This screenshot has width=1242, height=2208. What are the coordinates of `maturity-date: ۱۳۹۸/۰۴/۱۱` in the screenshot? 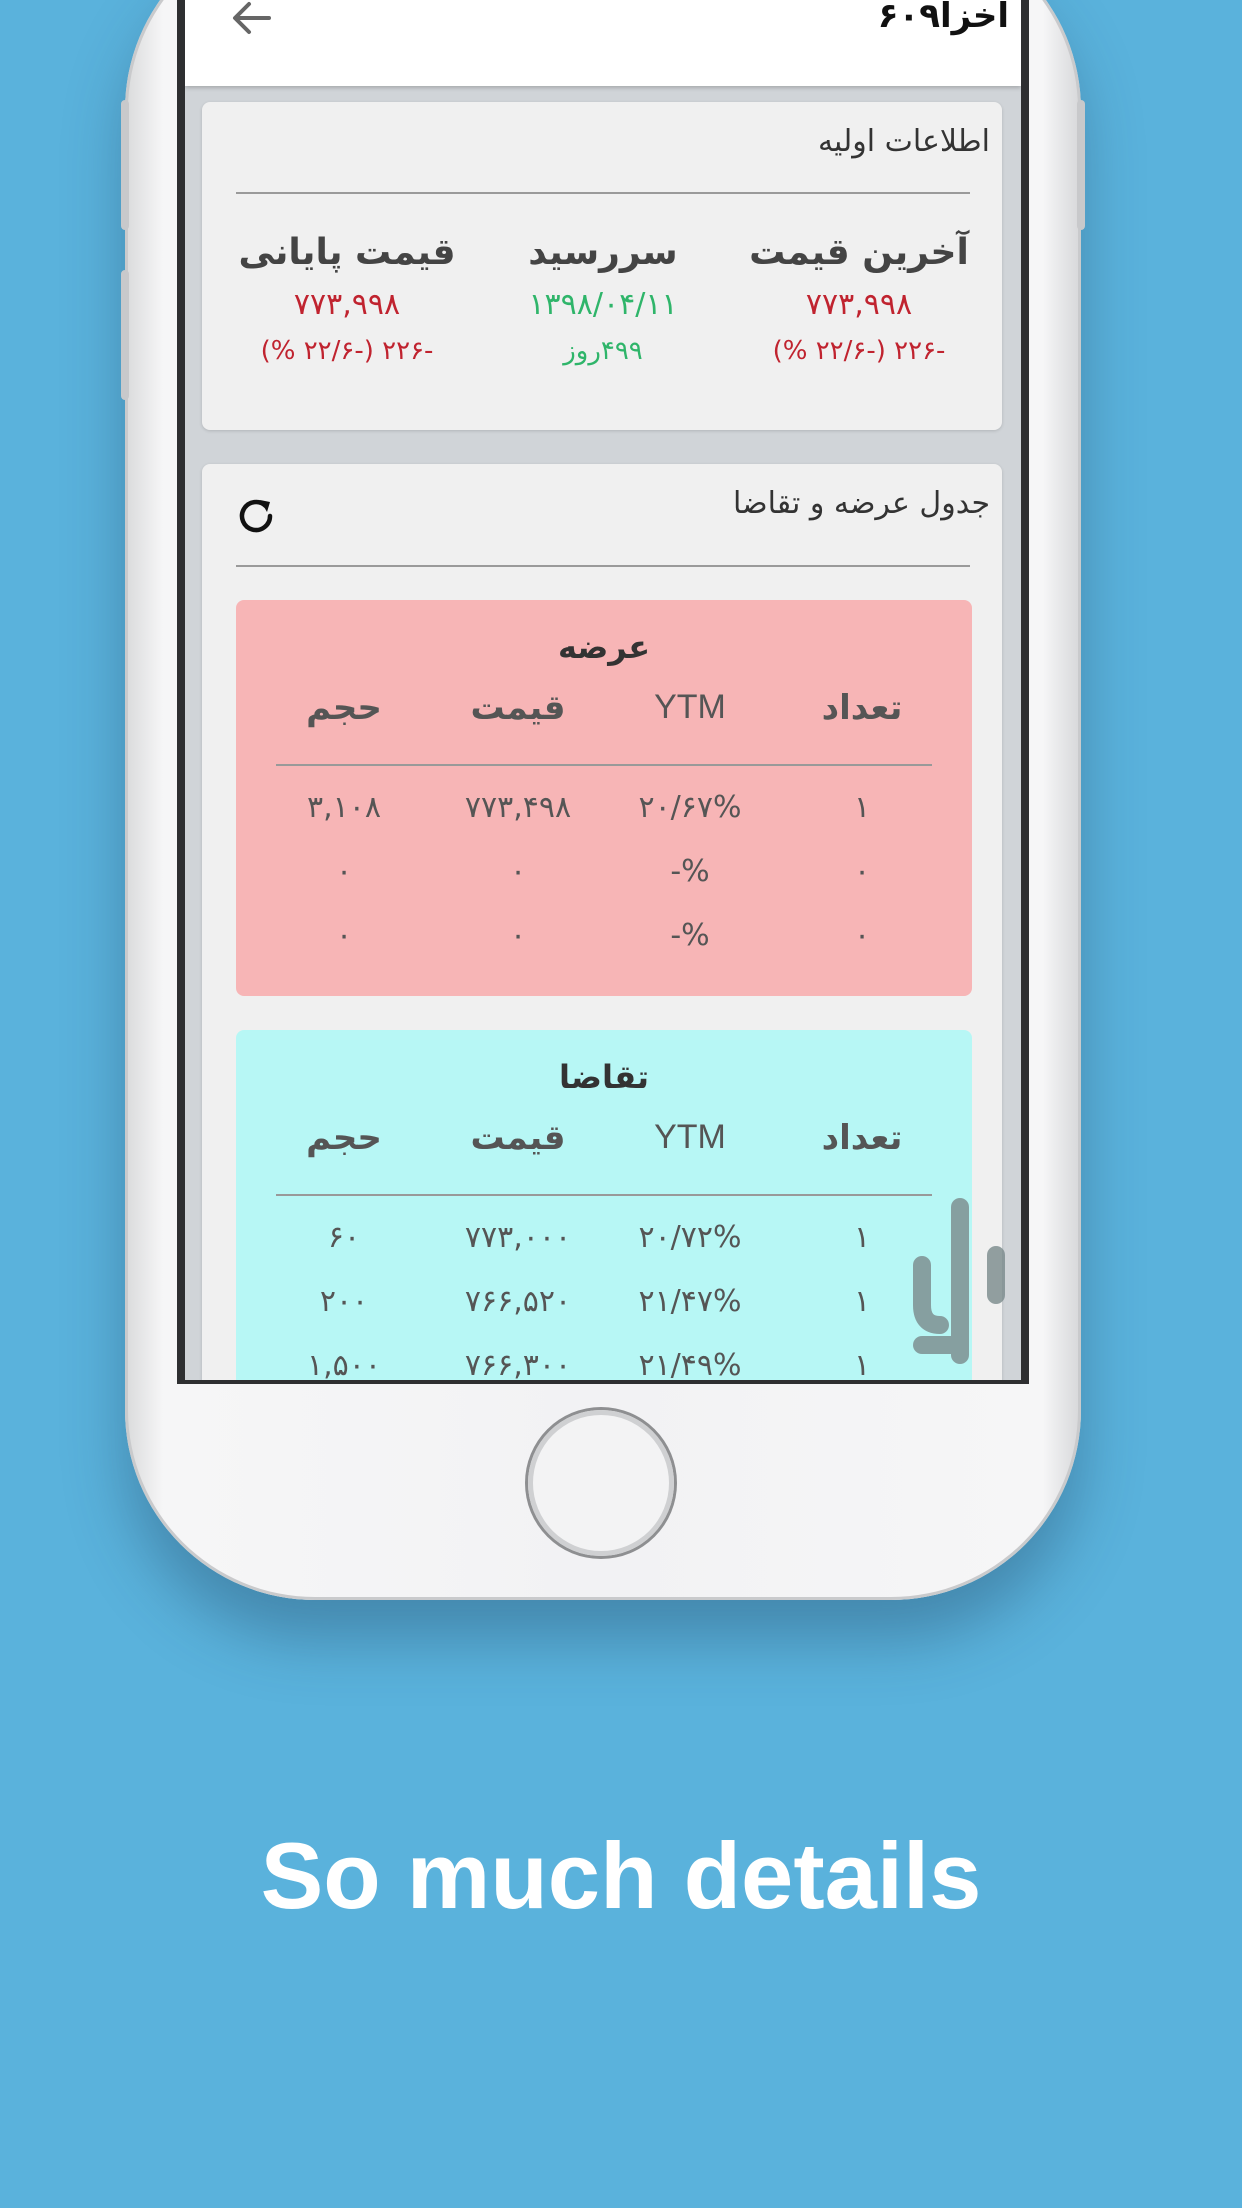 It's located at (603, 304).